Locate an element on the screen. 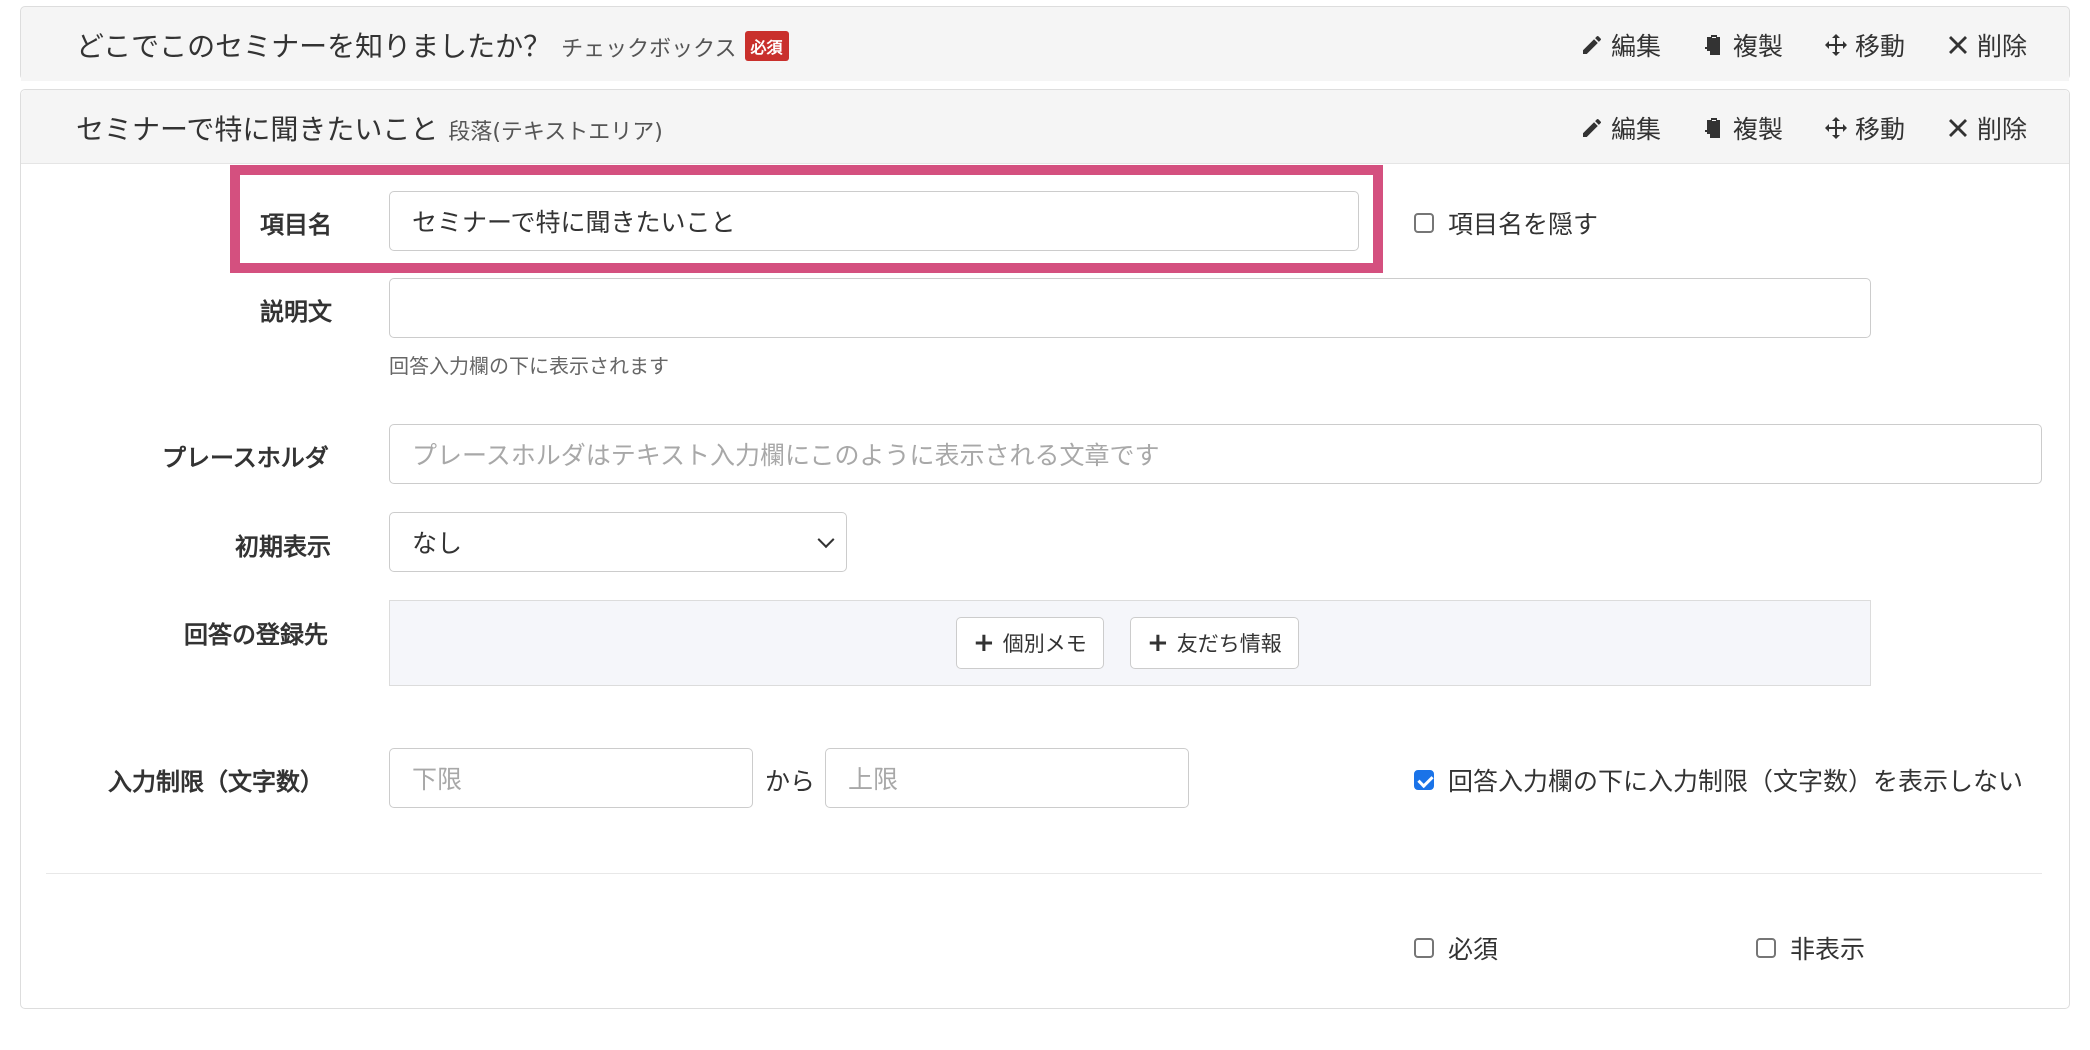 The height and width of the screenshot is (1050, 2090). item-type: チェックボックス is located at coordinates (649, 49).